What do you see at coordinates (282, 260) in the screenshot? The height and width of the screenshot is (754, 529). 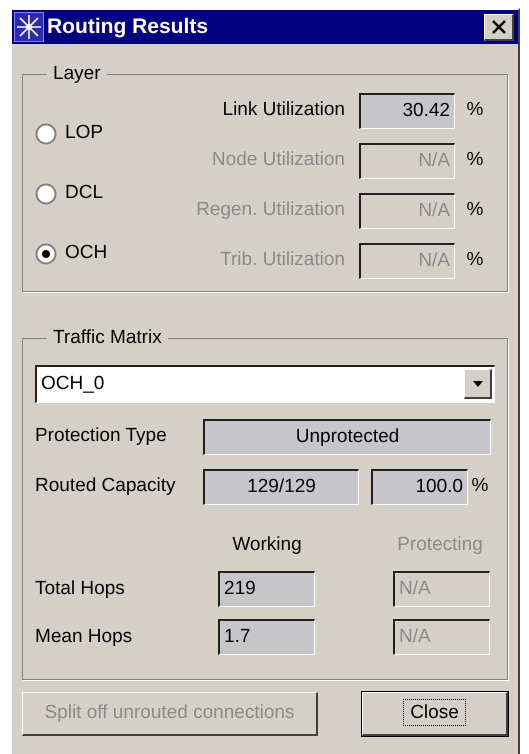 I see `metric-label: Trib. Utilization` at bounding box center [282, 260].